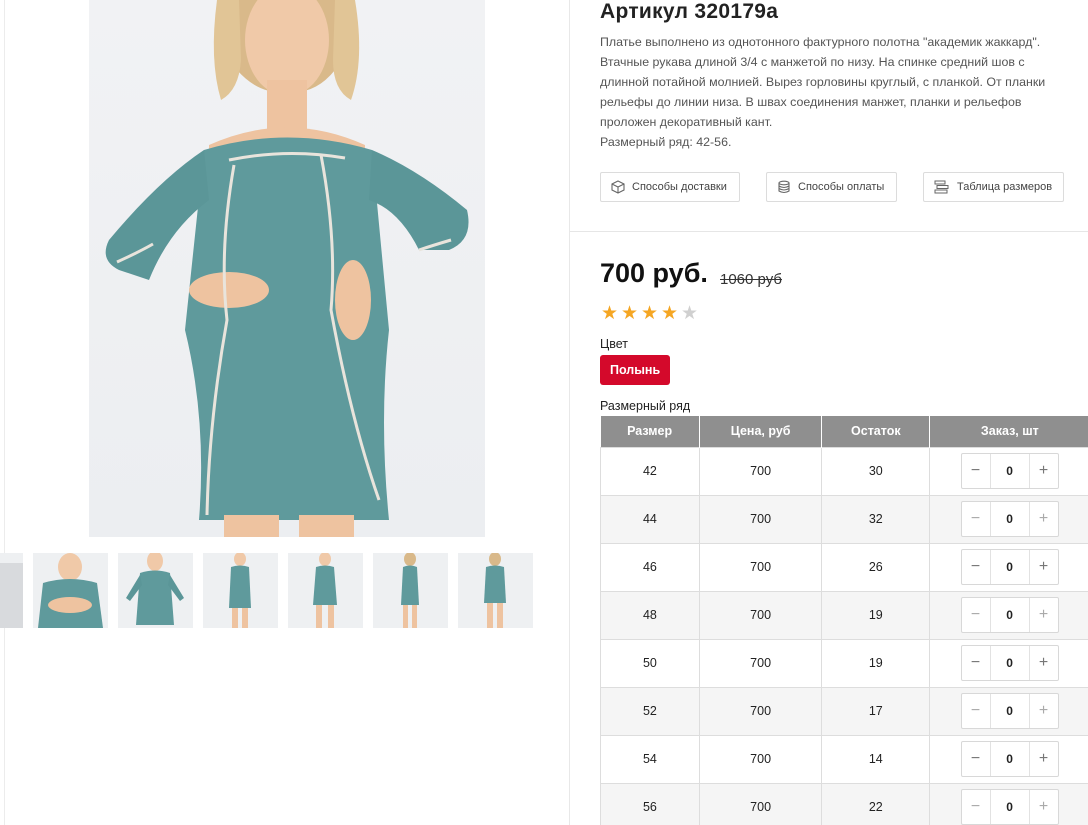 Image resolution: width=1088 pixels, height=825 pixels. Describe the element at coordinates (876, 471) in the screenshot. I see `stock-cell: 30` at that location.